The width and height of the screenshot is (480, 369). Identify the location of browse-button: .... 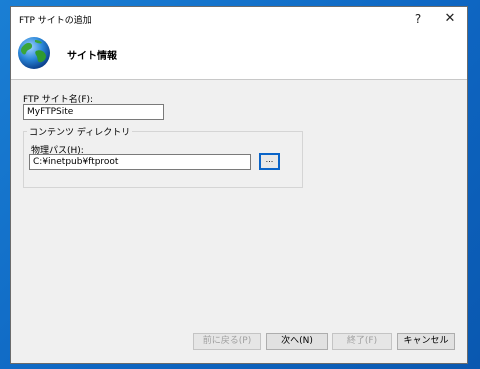
(269, 161).